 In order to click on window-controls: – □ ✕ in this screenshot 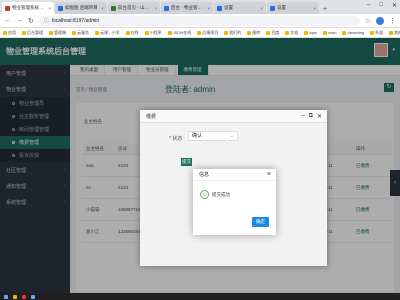, I will do `click(382, 5)`.